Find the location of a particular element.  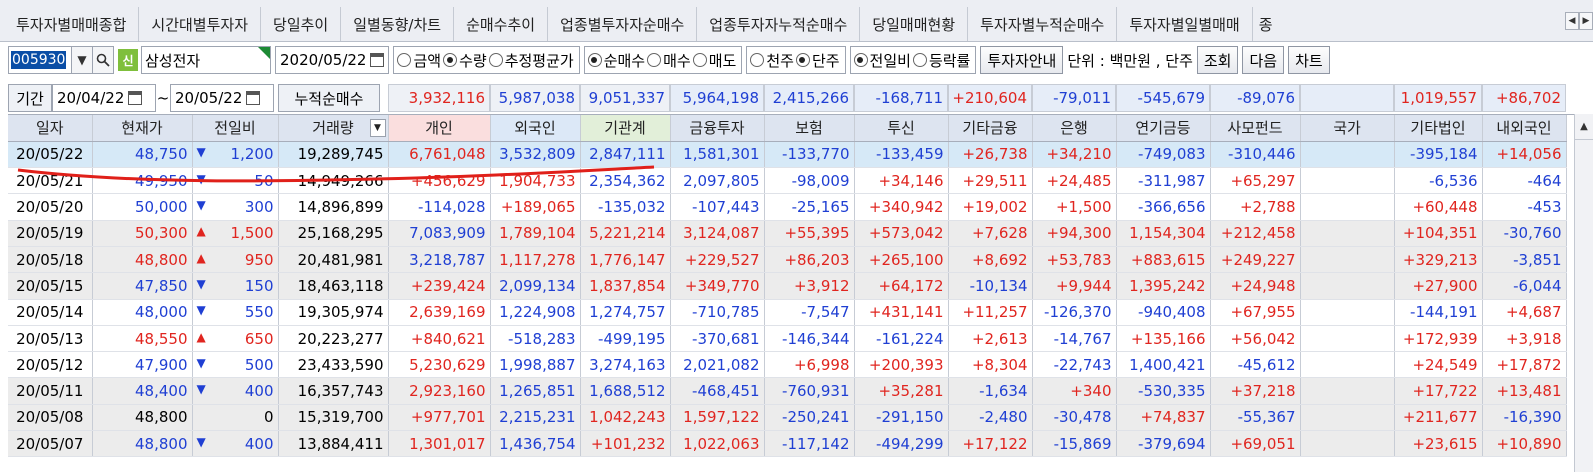

column-header-12: 연기금등 is located at coordinates (1163, 128).